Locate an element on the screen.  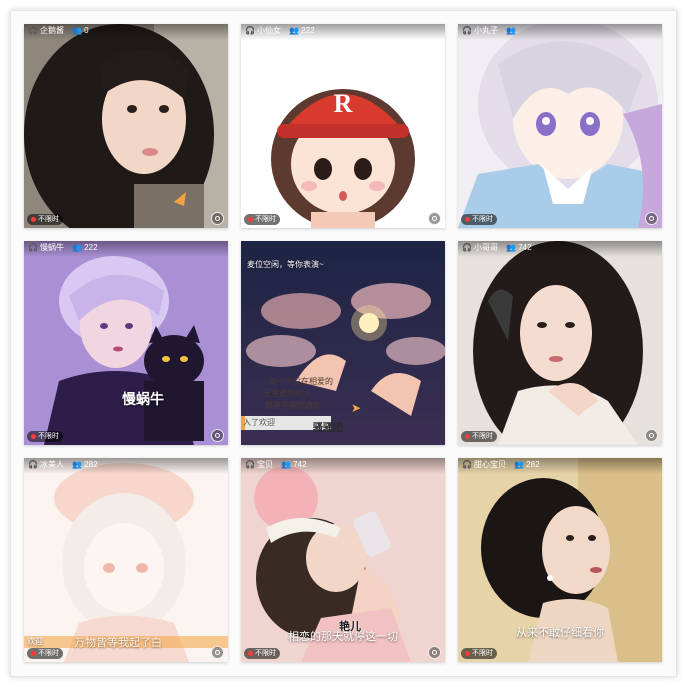
handwriting-line-1: 每一个没在相爱的 is located at coordinates (301, 381).